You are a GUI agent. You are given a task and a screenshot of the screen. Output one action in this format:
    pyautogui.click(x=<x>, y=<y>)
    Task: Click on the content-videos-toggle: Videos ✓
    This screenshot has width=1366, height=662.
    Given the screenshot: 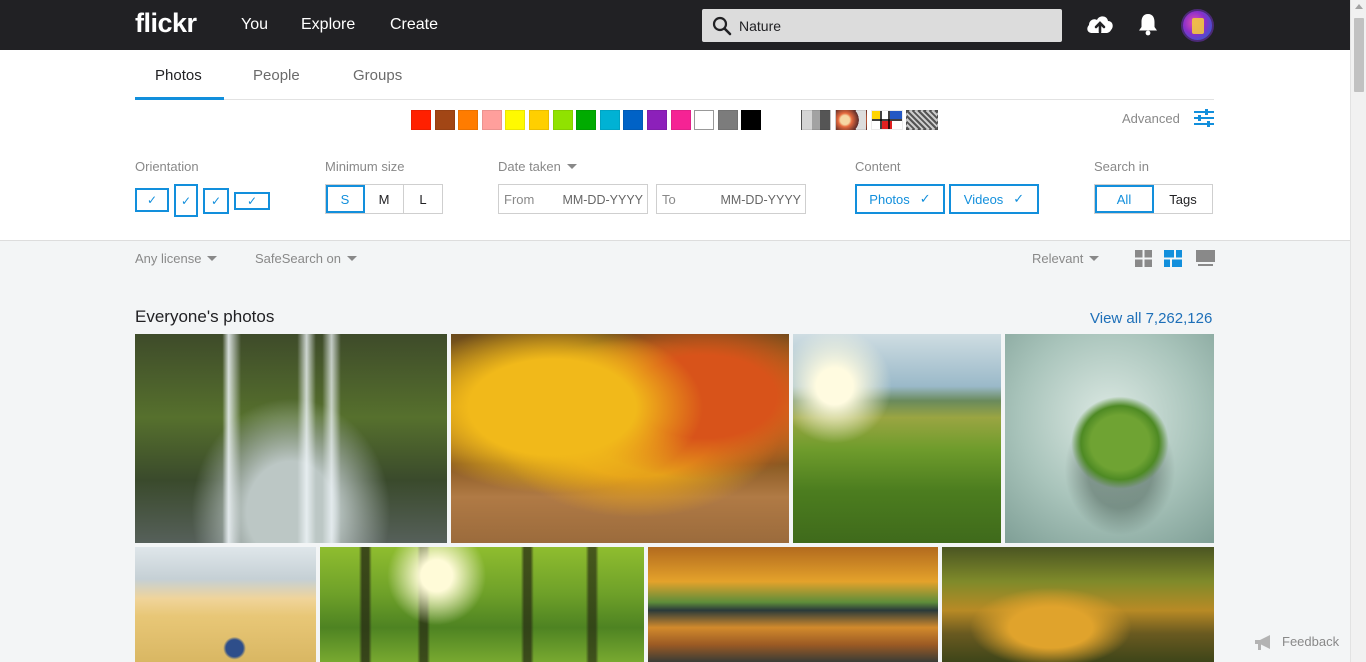 What is the action you would take?
    pyautogui.click(x=994, y=199)
    